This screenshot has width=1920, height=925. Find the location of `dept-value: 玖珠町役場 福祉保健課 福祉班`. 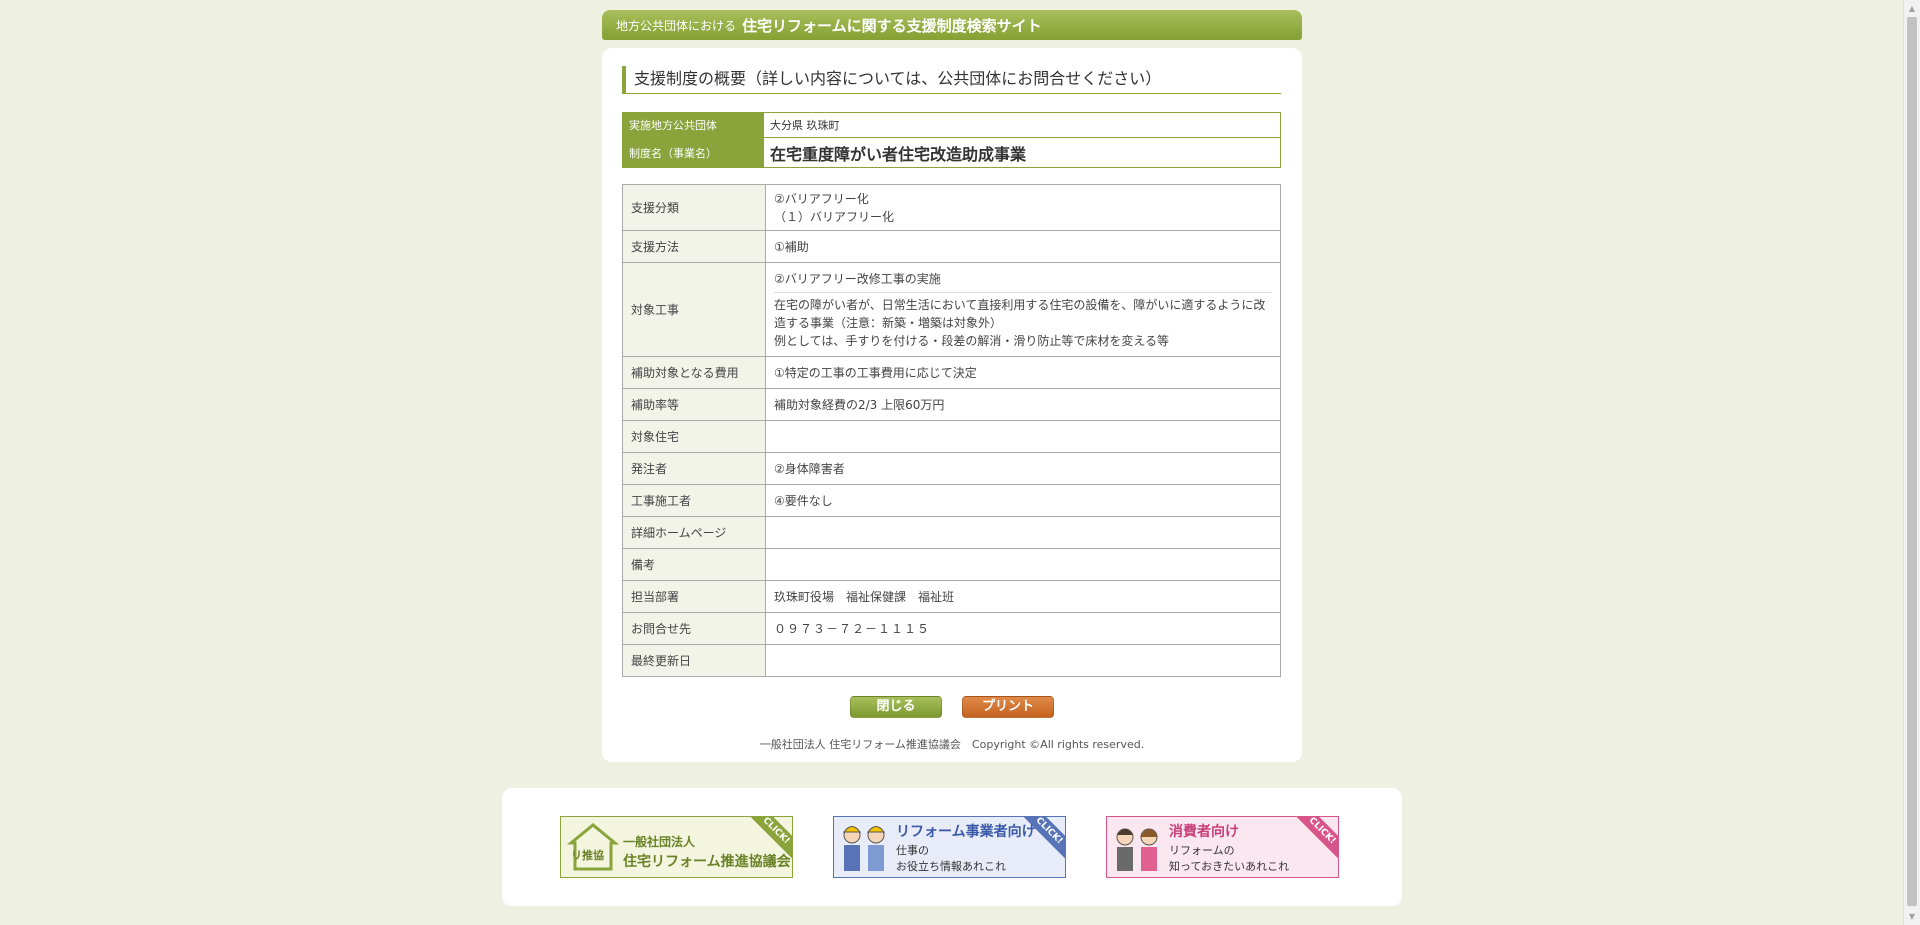

dept-value: 玖珠町役場 福祉保健課 福祉班 is located at coordinates (1023, 596).